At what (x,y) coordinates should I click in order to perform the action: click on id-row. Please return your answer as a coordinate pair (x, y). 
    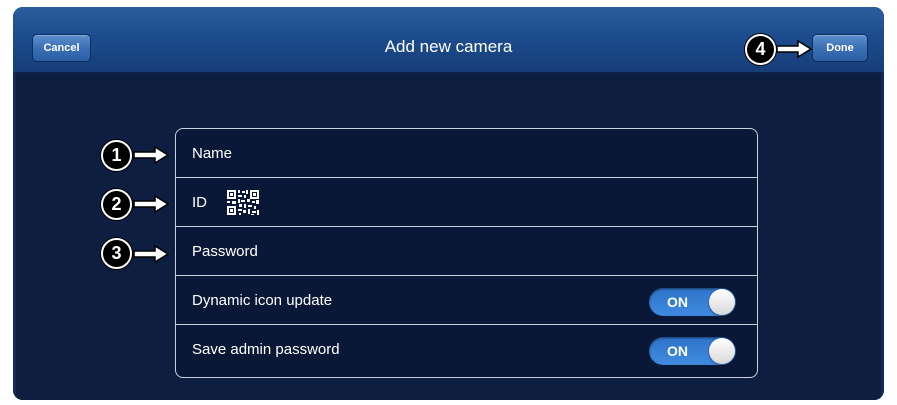
    Looking at the image, I should click on (466, 202).